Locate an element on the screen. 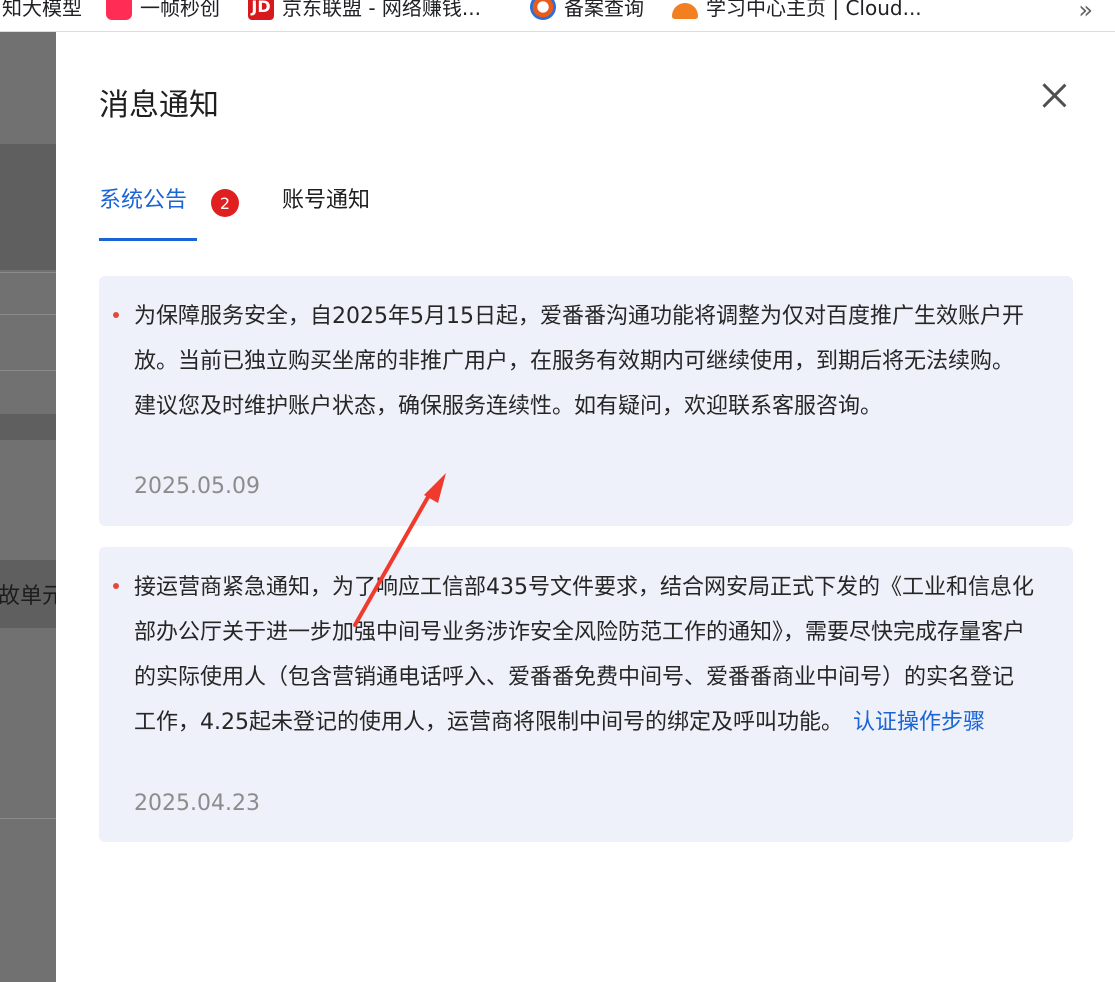  bookmark-item: 一帧秒创 is located at coordinates (163, 10).